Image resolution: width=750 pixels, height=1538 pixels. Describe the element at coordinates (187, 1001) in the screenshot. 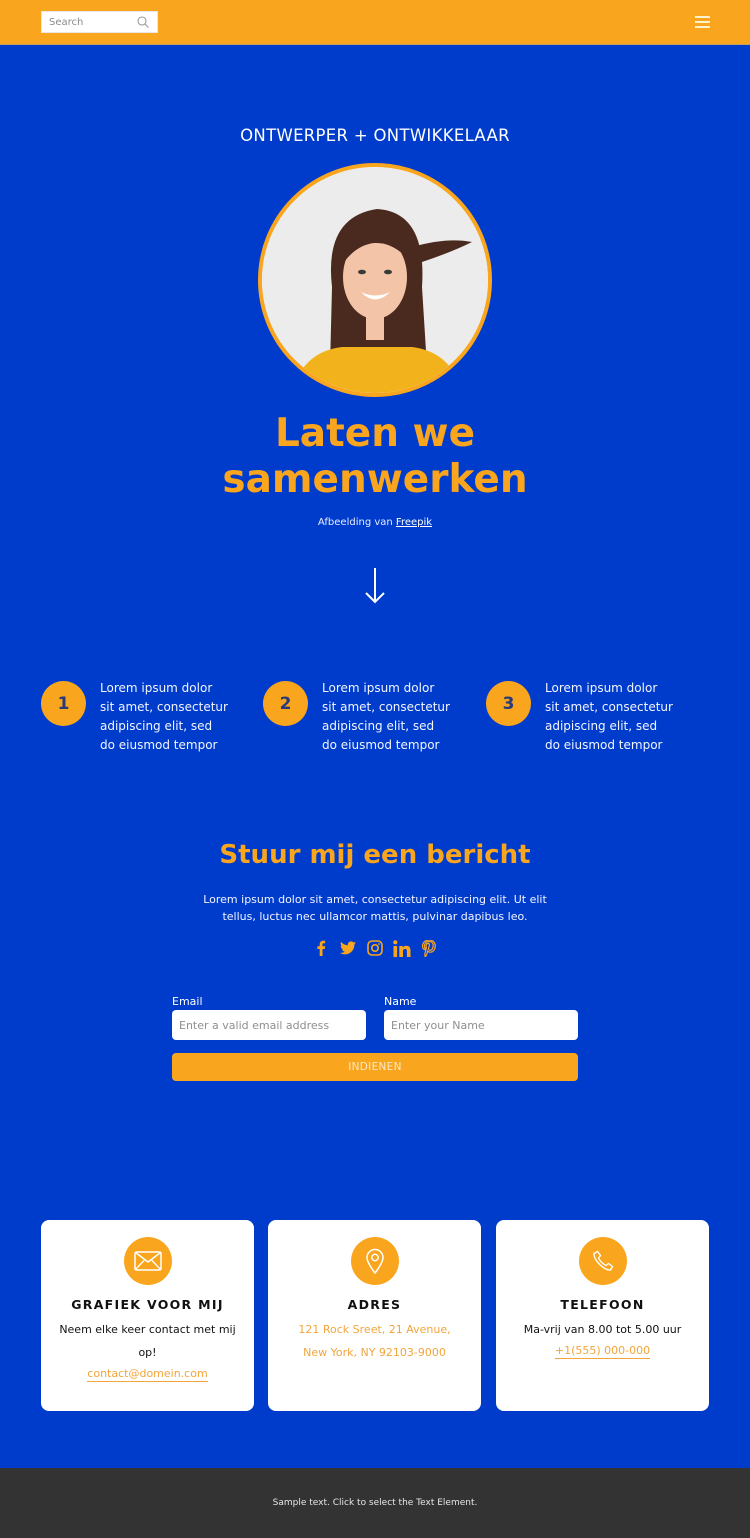

I see `email-label: Email` at that location.